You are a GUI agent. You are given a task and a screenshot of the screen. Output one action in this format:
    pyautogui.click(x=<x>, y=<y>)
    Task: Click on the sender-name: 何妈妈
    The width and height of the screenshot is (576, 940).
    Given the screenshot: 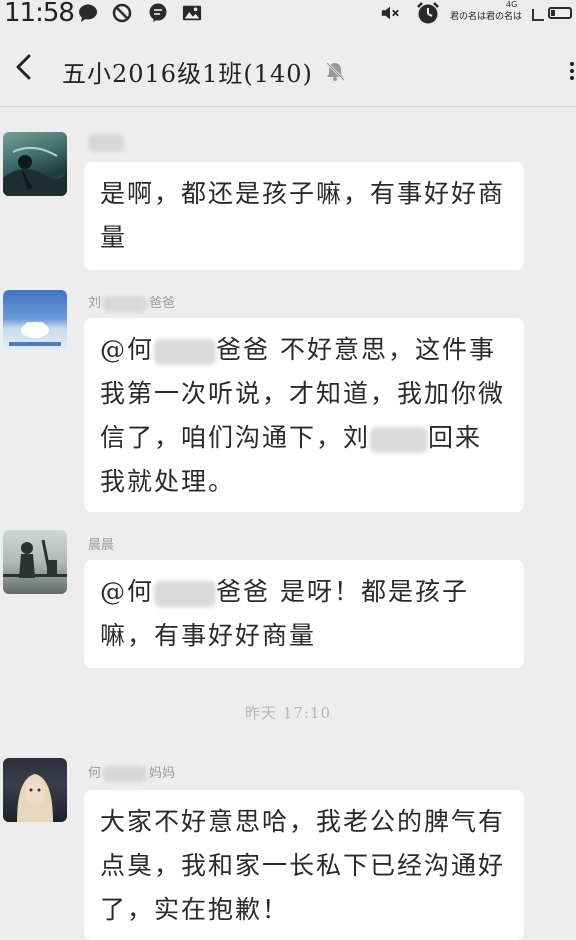 What is the action you would take?
    pyautogui.click(x=132, y=773)
    